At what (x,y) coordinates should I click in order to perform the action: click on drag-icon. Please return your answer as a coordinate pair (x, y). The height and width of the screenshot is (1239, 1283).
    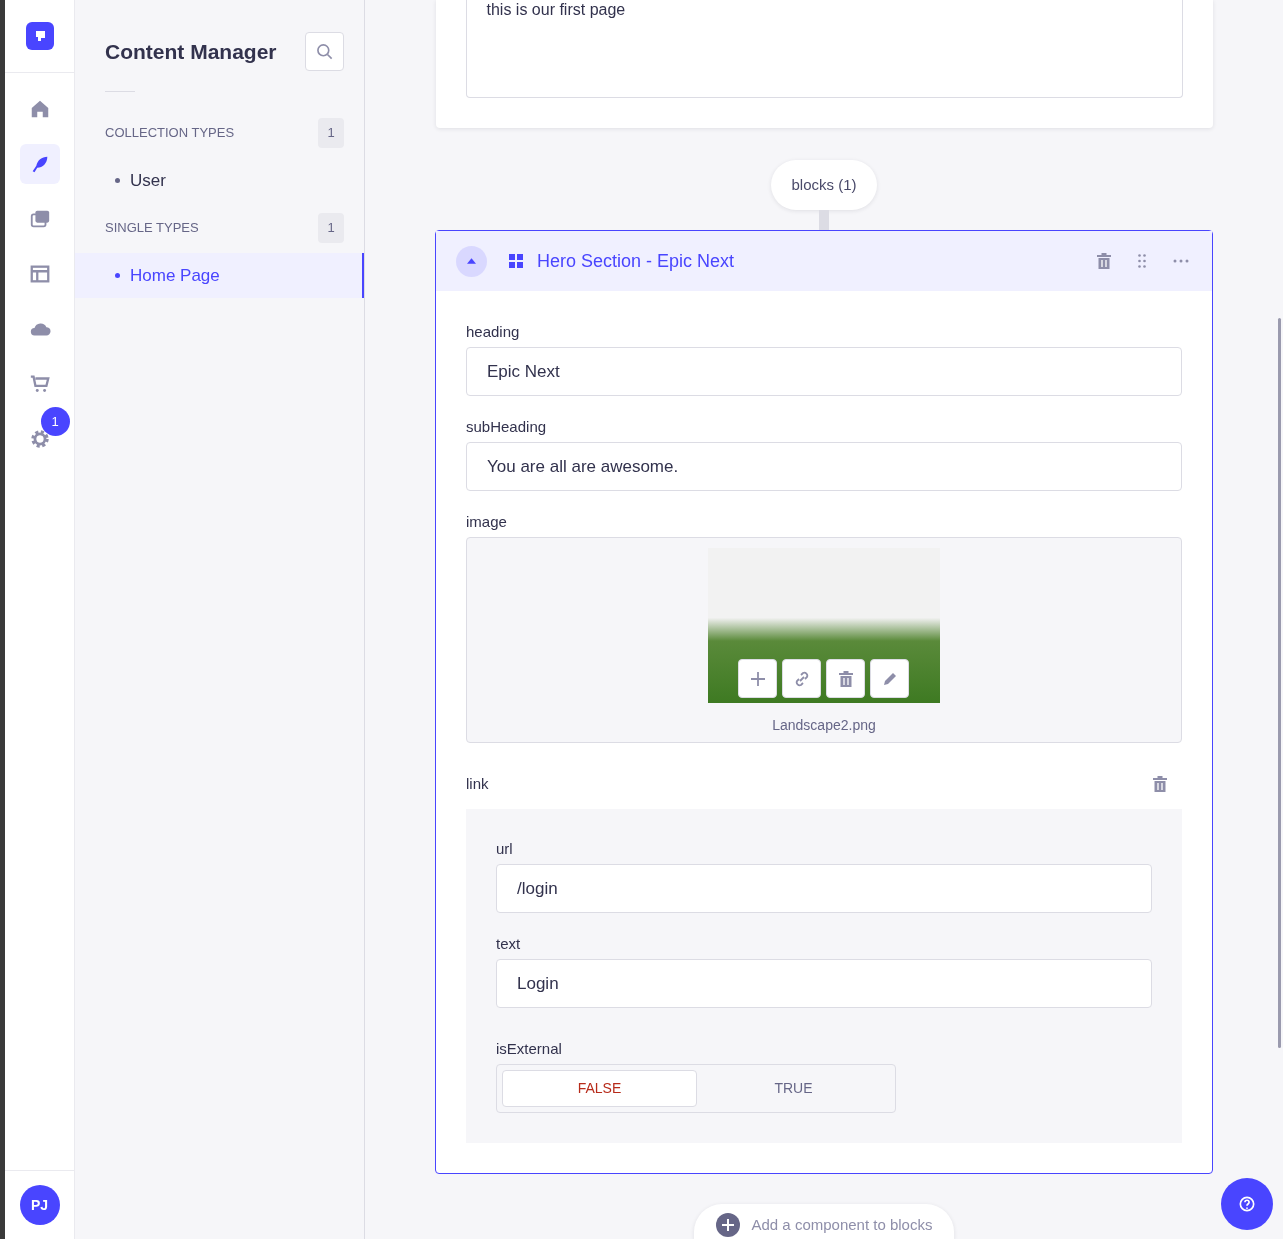
    Looking at the image, I should click on (1142, 261).